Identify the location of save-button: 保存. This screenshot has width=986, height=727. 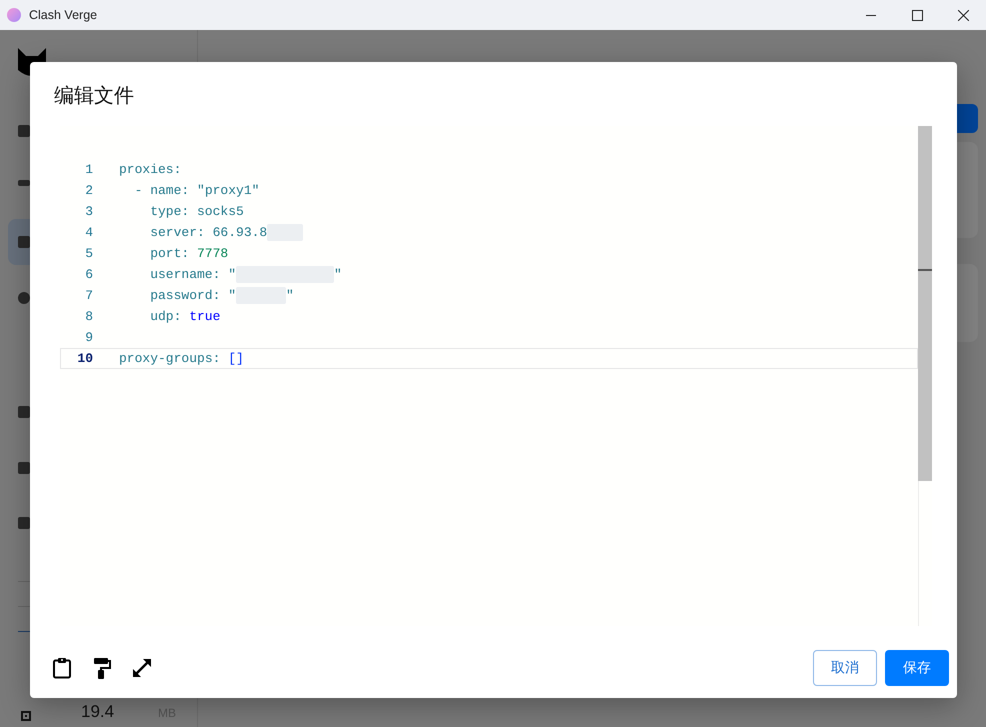
(917, 668).